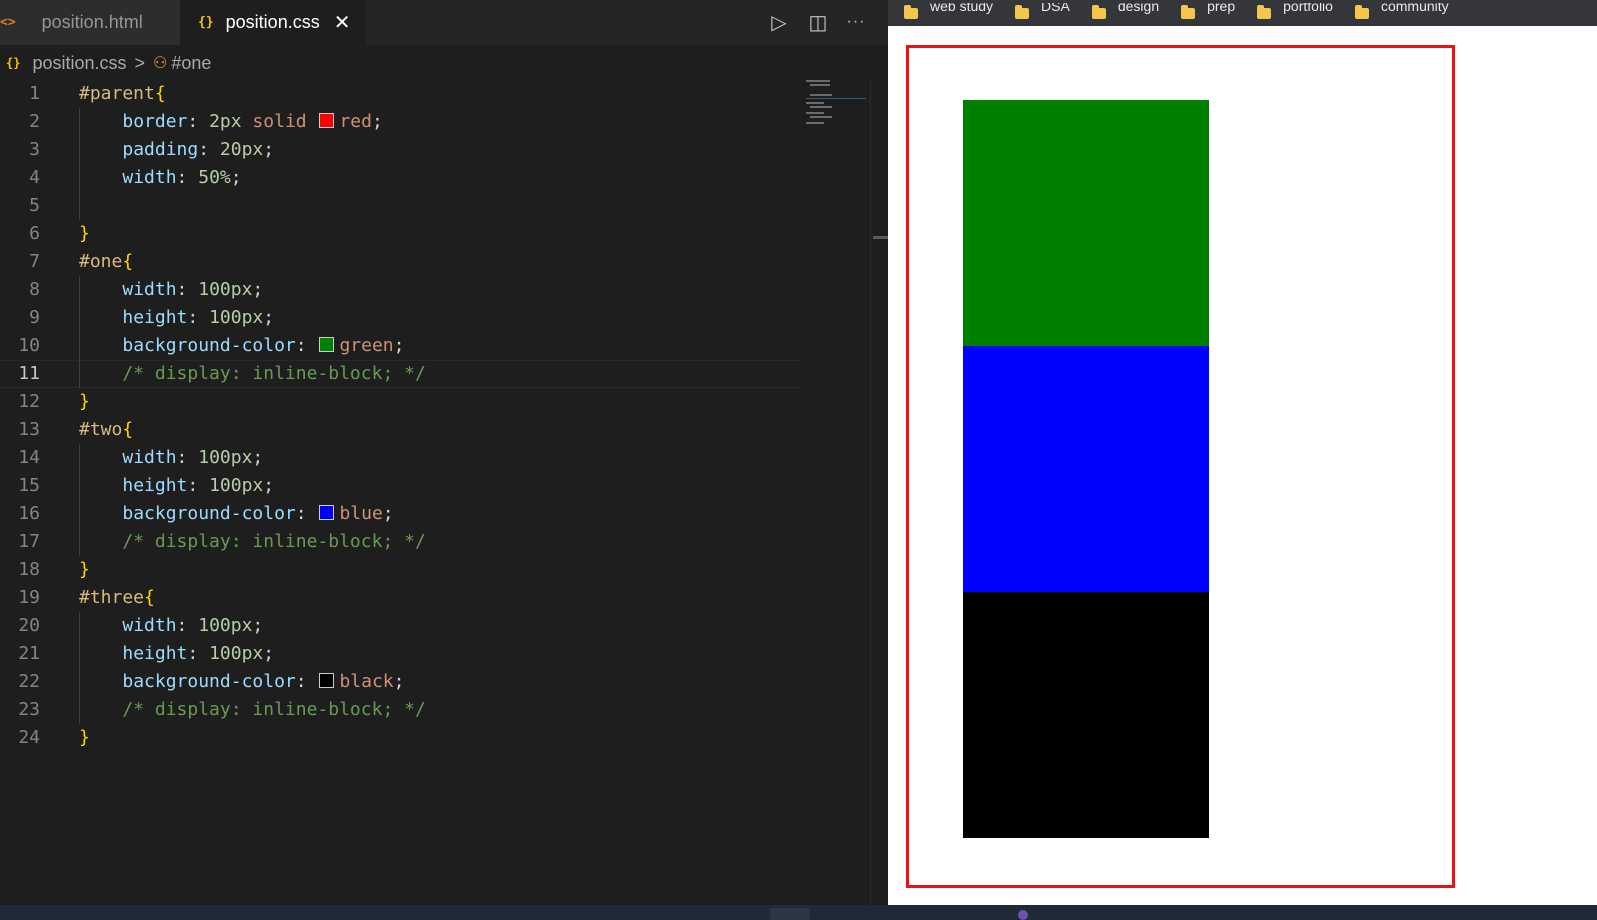 This screenshot has height=920, width=1597. What do you see at coordinates (400, 430) in the screenshot?
I see `code-line: 13 #two{` at bounding box center [400, 430].